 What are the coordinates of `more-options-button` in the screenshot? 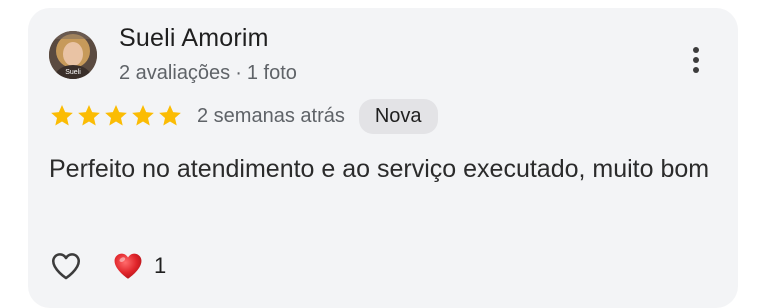 It's located at (696, 60).